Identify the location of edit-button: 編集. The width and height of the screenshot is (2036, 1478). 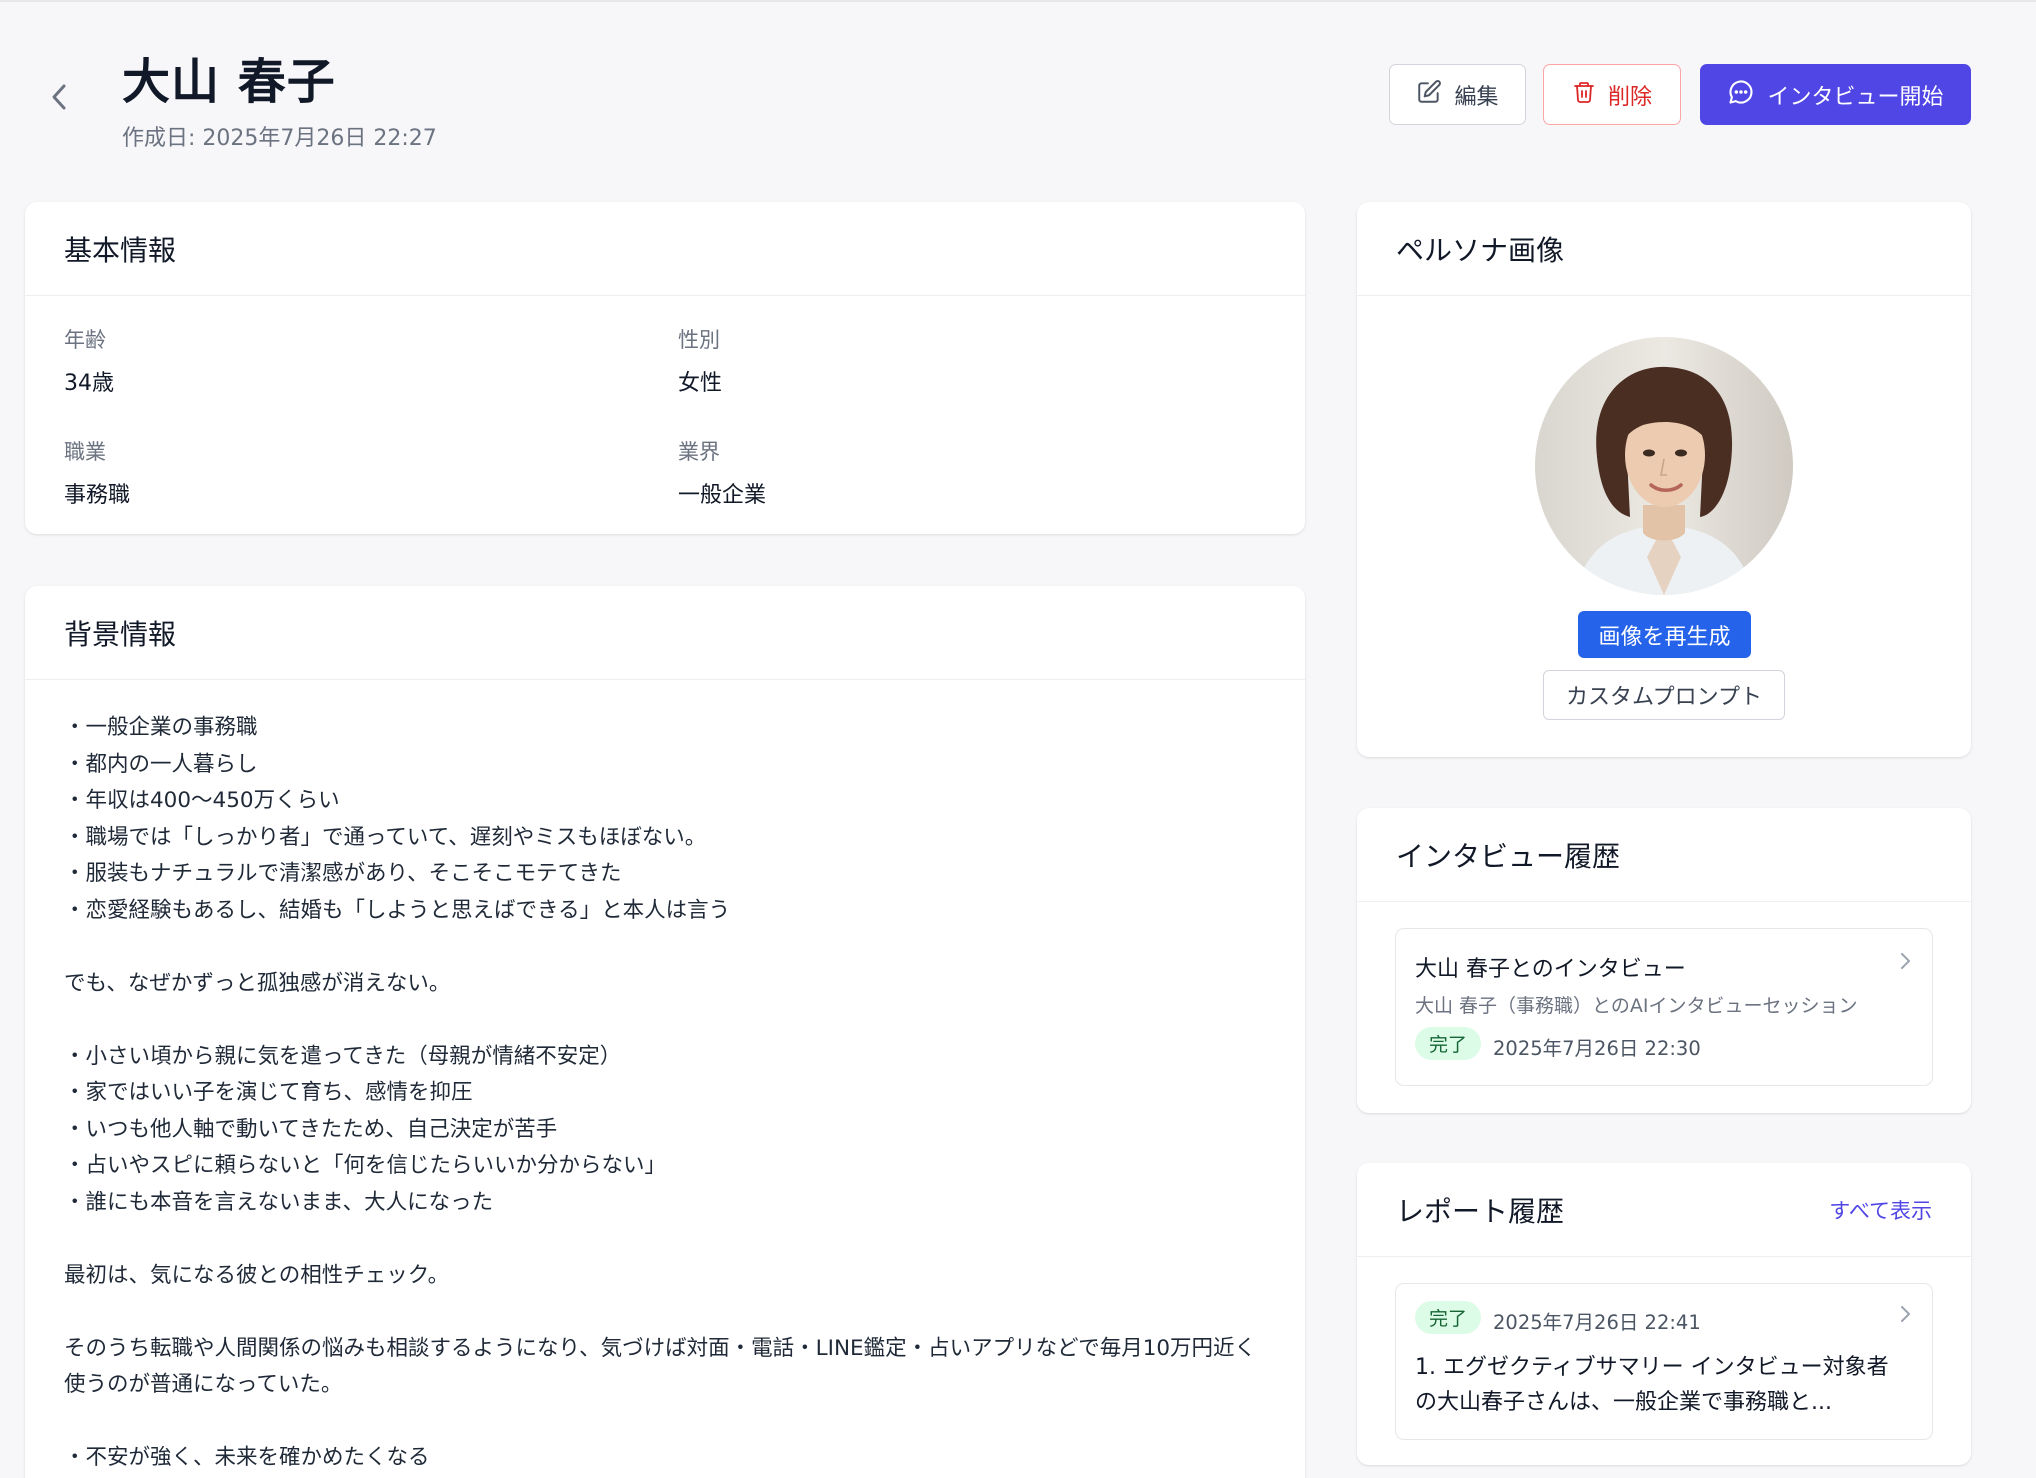
(1457, 94).